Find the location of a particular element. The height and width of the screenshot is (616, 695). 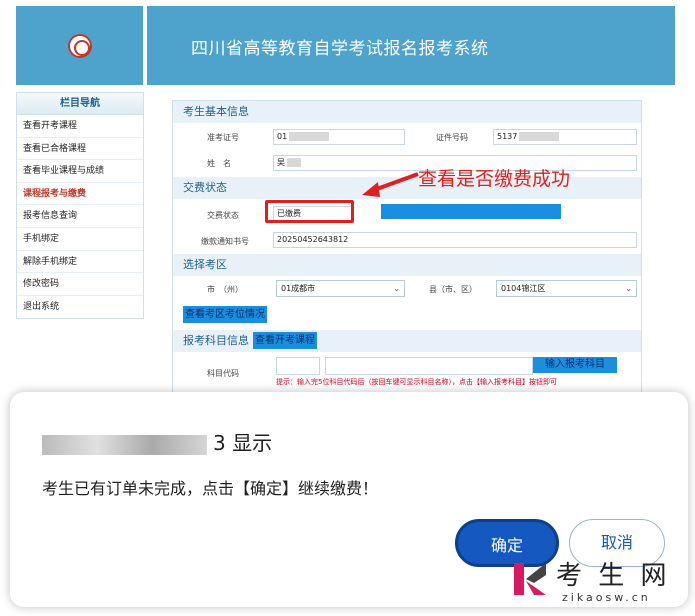

sidebar-heading: 栏目导航 is located at coordinates (80, 104).